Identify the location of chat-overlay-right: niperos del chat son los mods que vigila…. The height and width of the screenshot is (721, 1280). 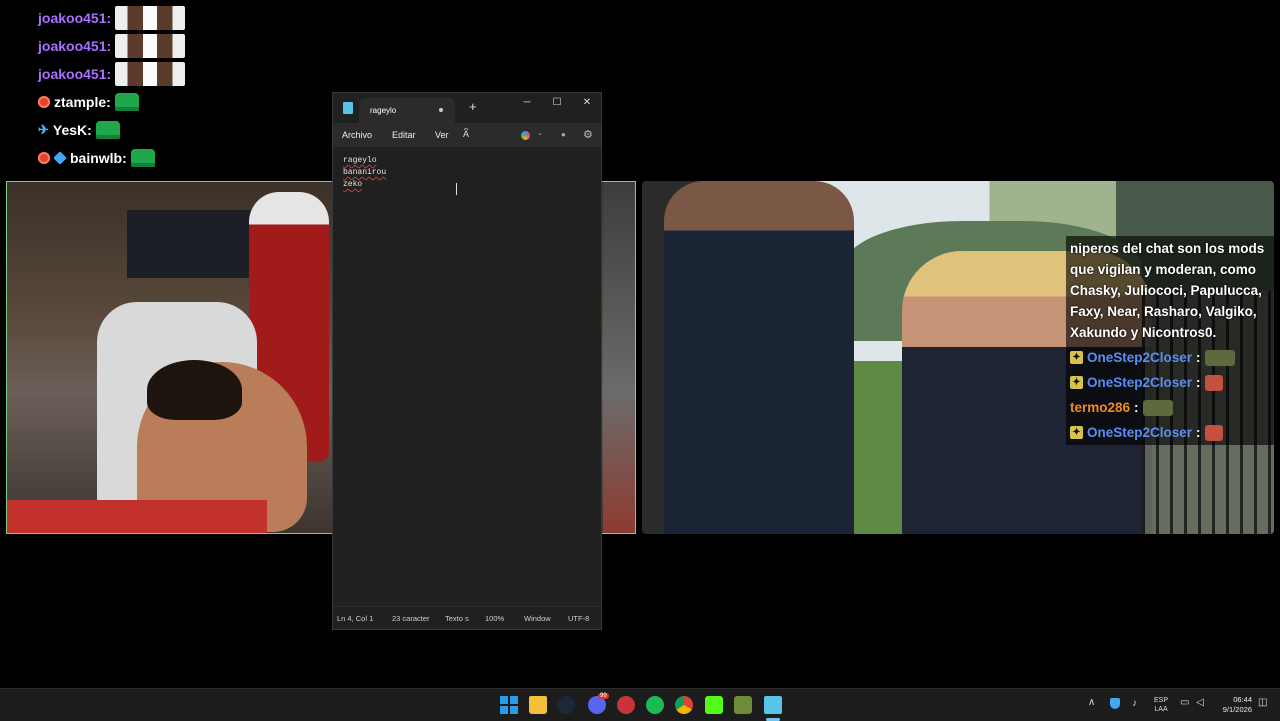
(1171, 340).